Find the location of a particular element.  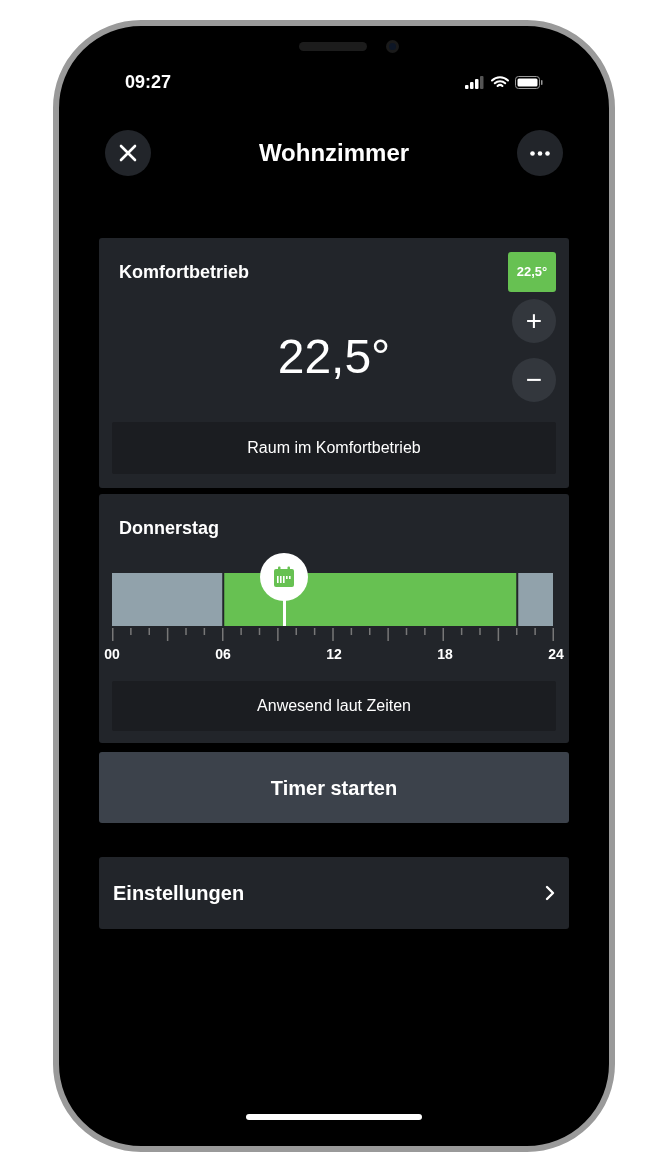

decrease-button: − is located at coordinates (534, 379).